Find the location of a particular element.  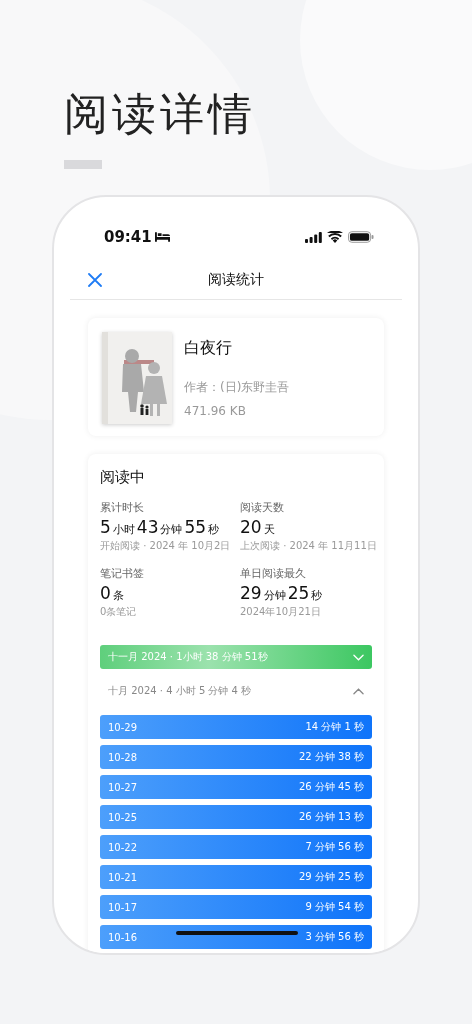

accent-bar is located at coordinates (83, 164).